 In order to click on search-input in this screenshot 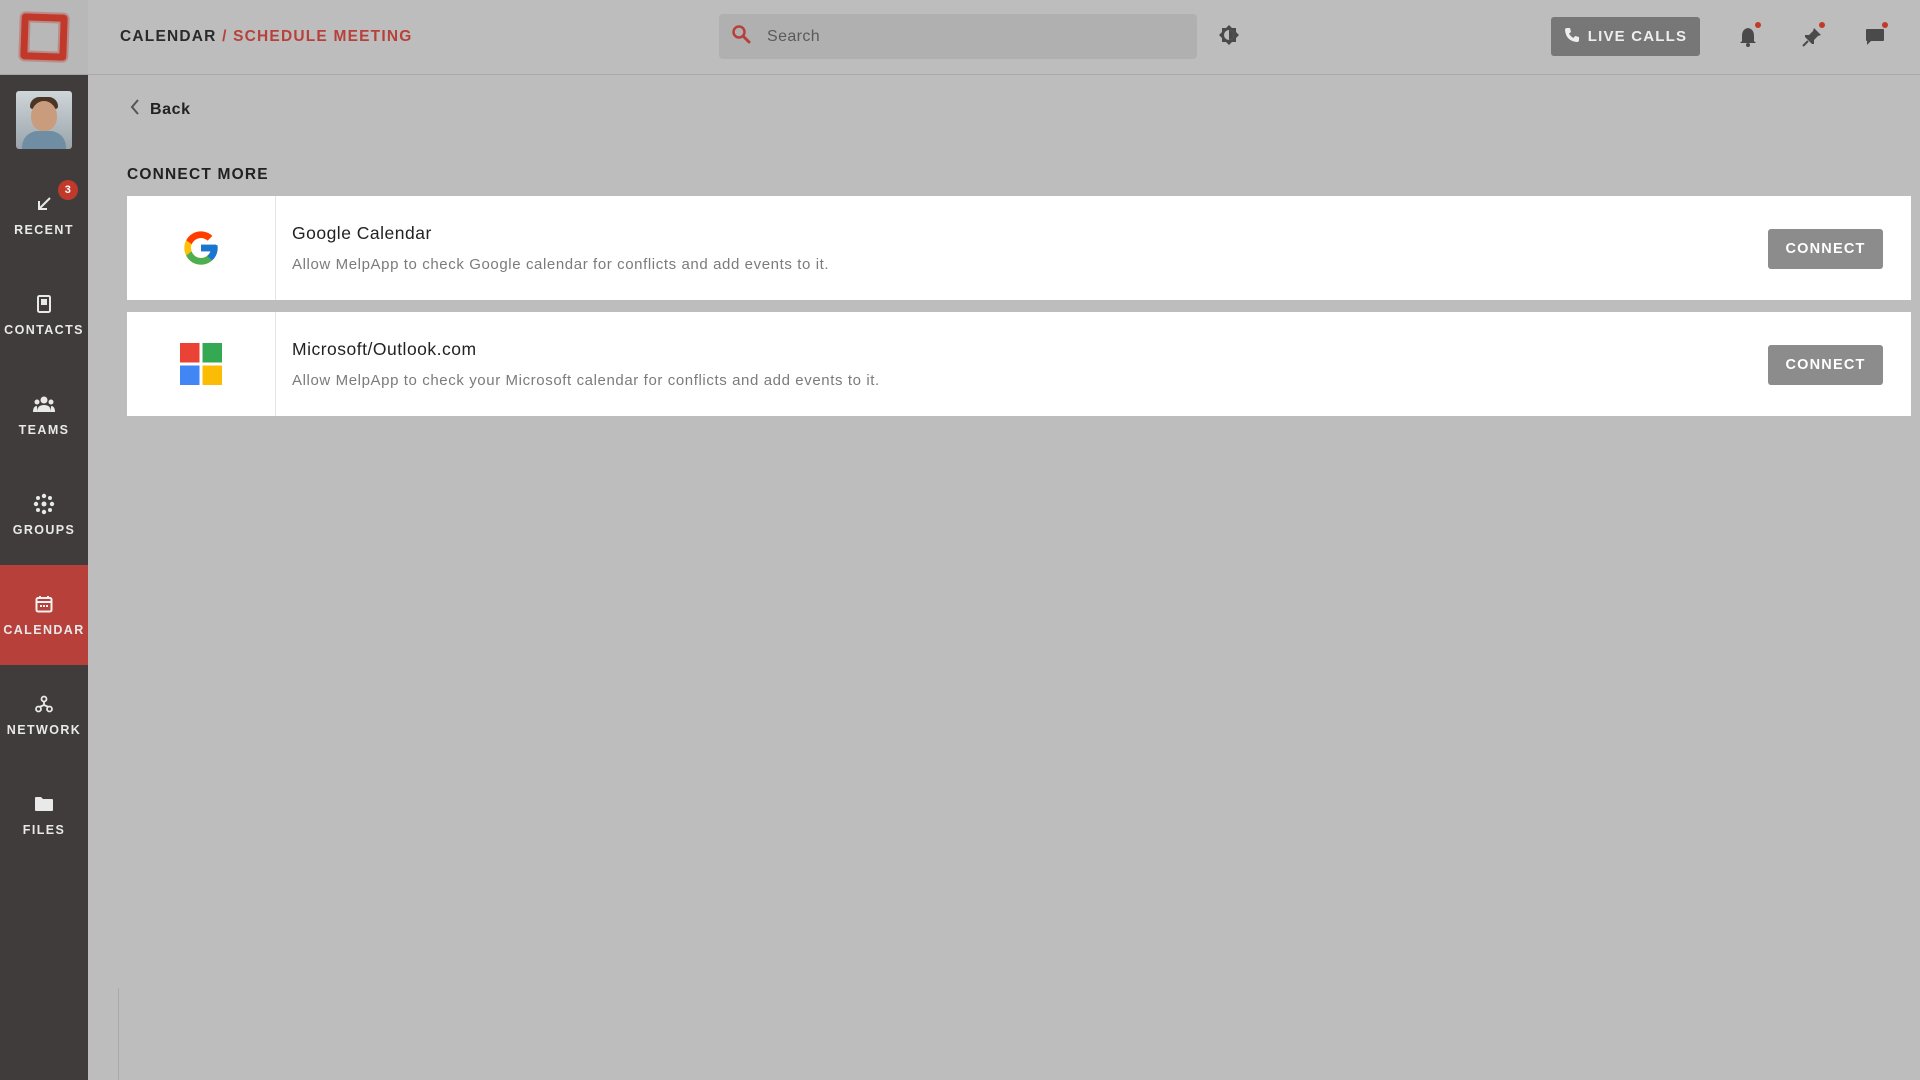, I will do `click(967, 36)`.